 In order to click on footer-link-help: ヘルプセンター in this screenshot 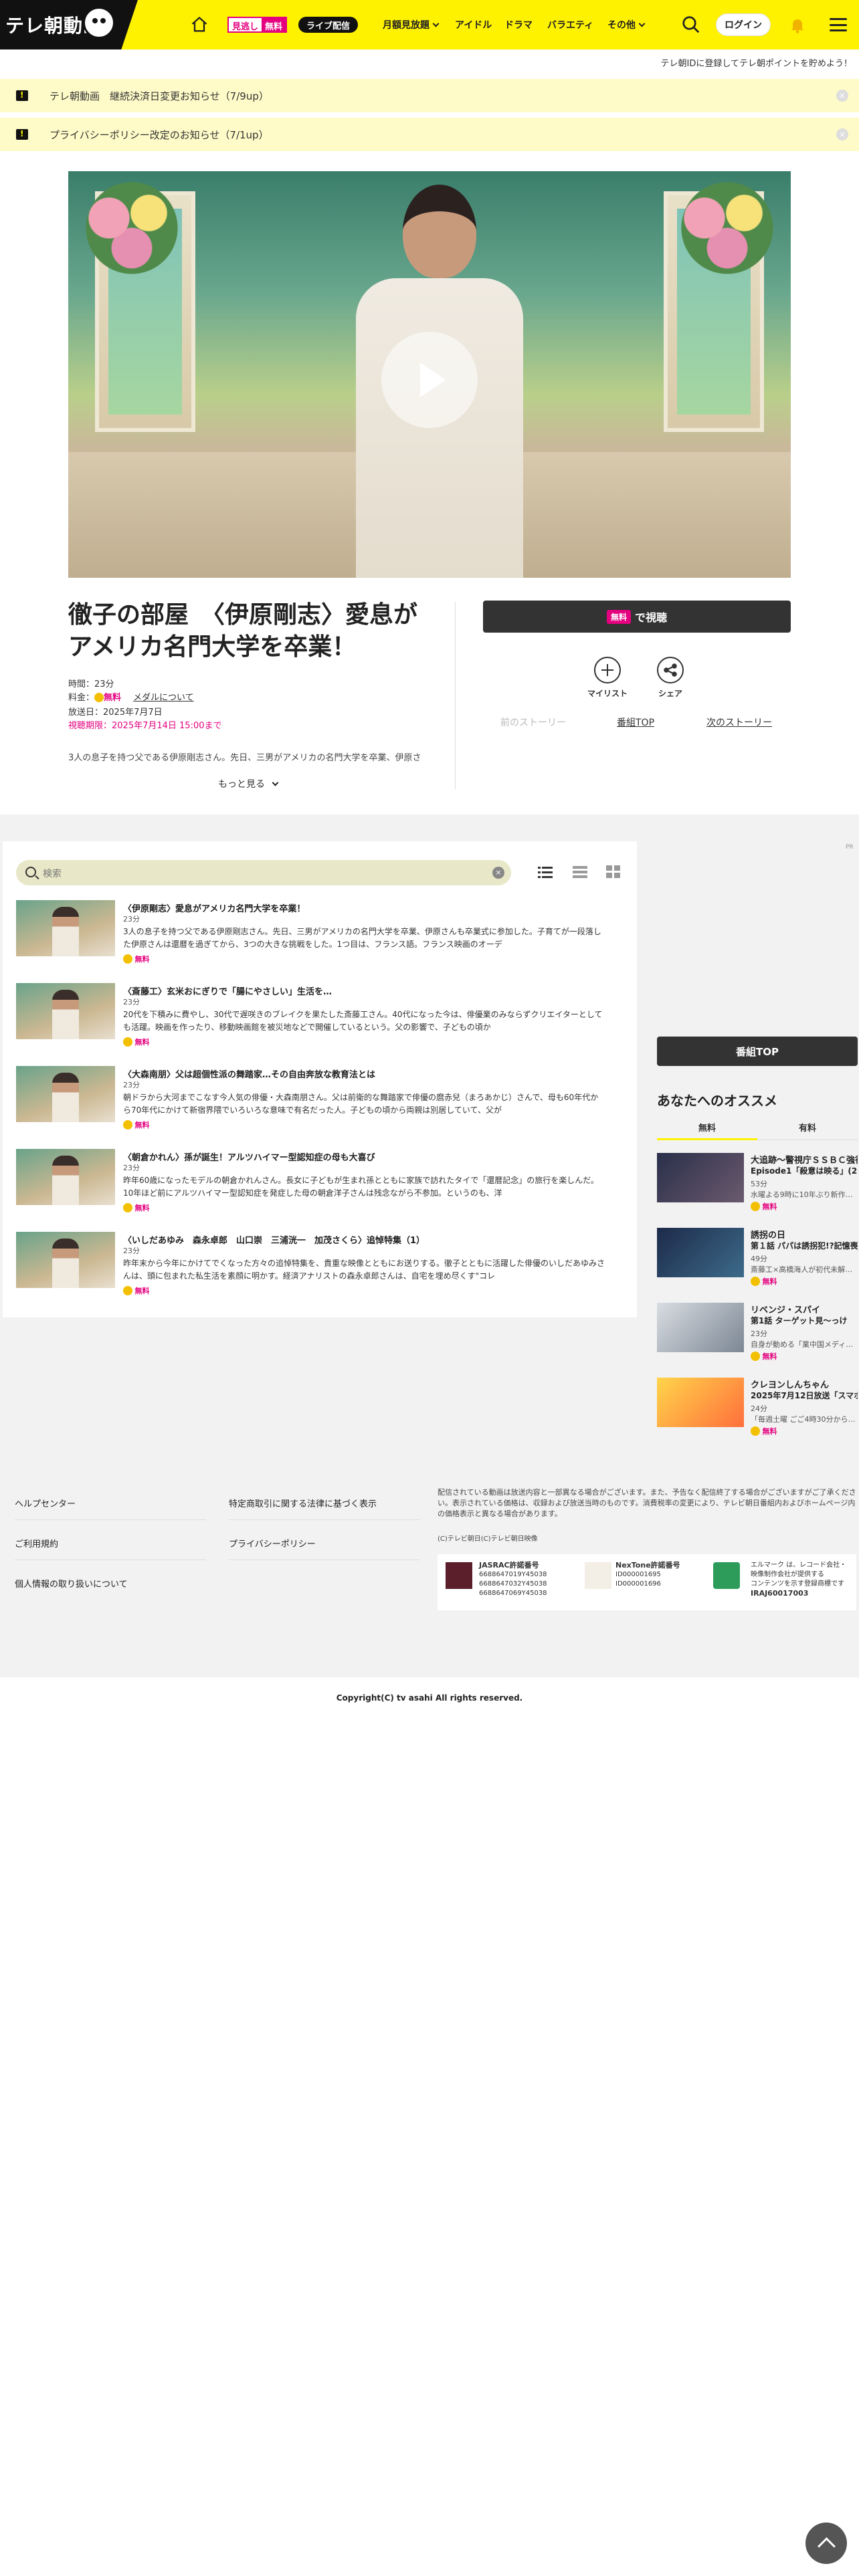, I will do `click(46, 1503)`.